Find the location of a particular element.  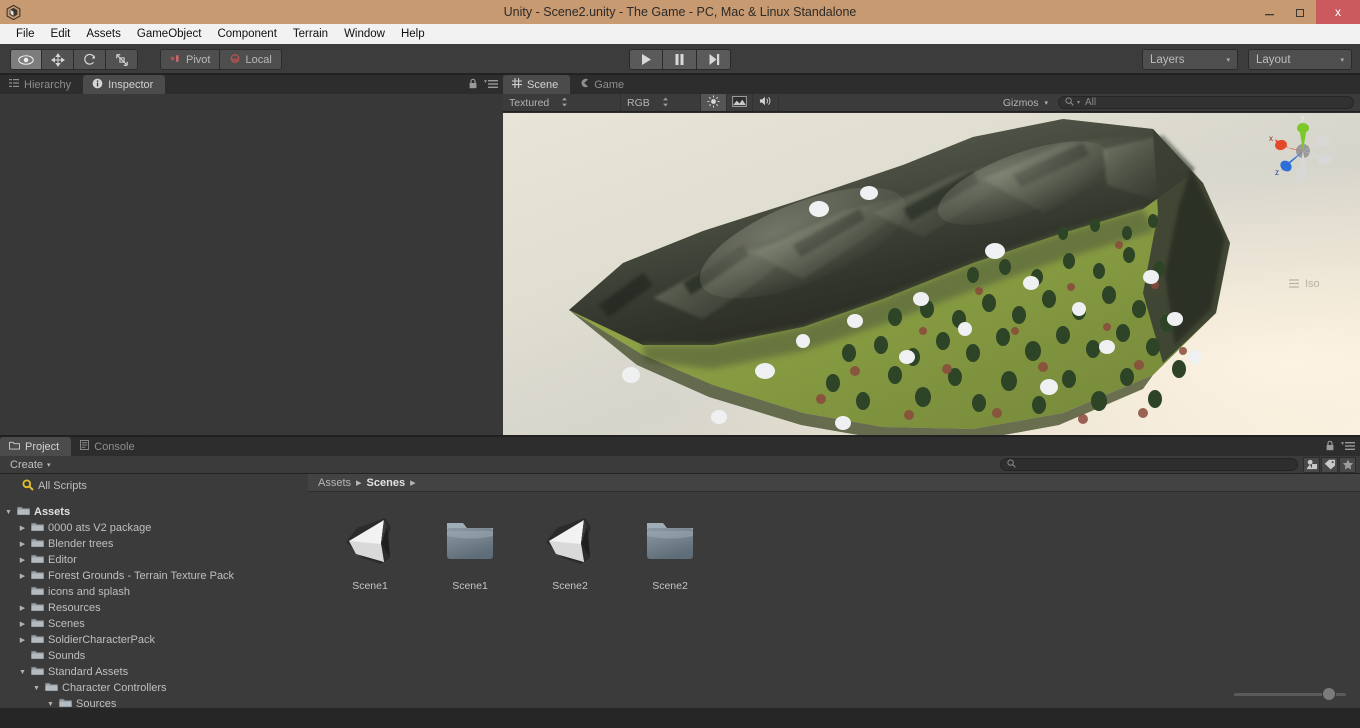

tree-item-soldiercharacterpack: ▶ SoldierCharacterPack is located at coordinates (154, 640).